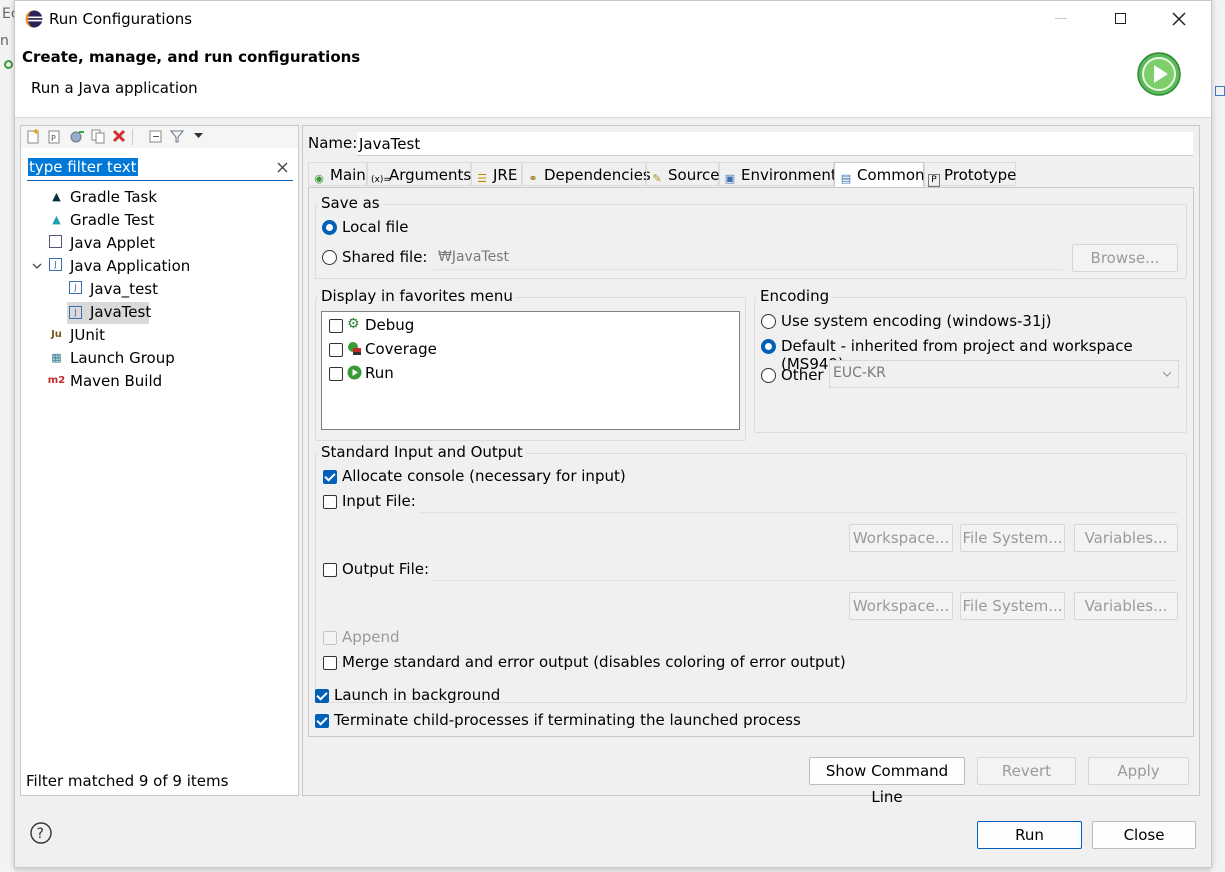 The height and width of the screenshot is (872, 1225). What do you see at coordinates (119, 136) in the screenshot?
I see `delete-config-icon` at bounding box center [119, 136].